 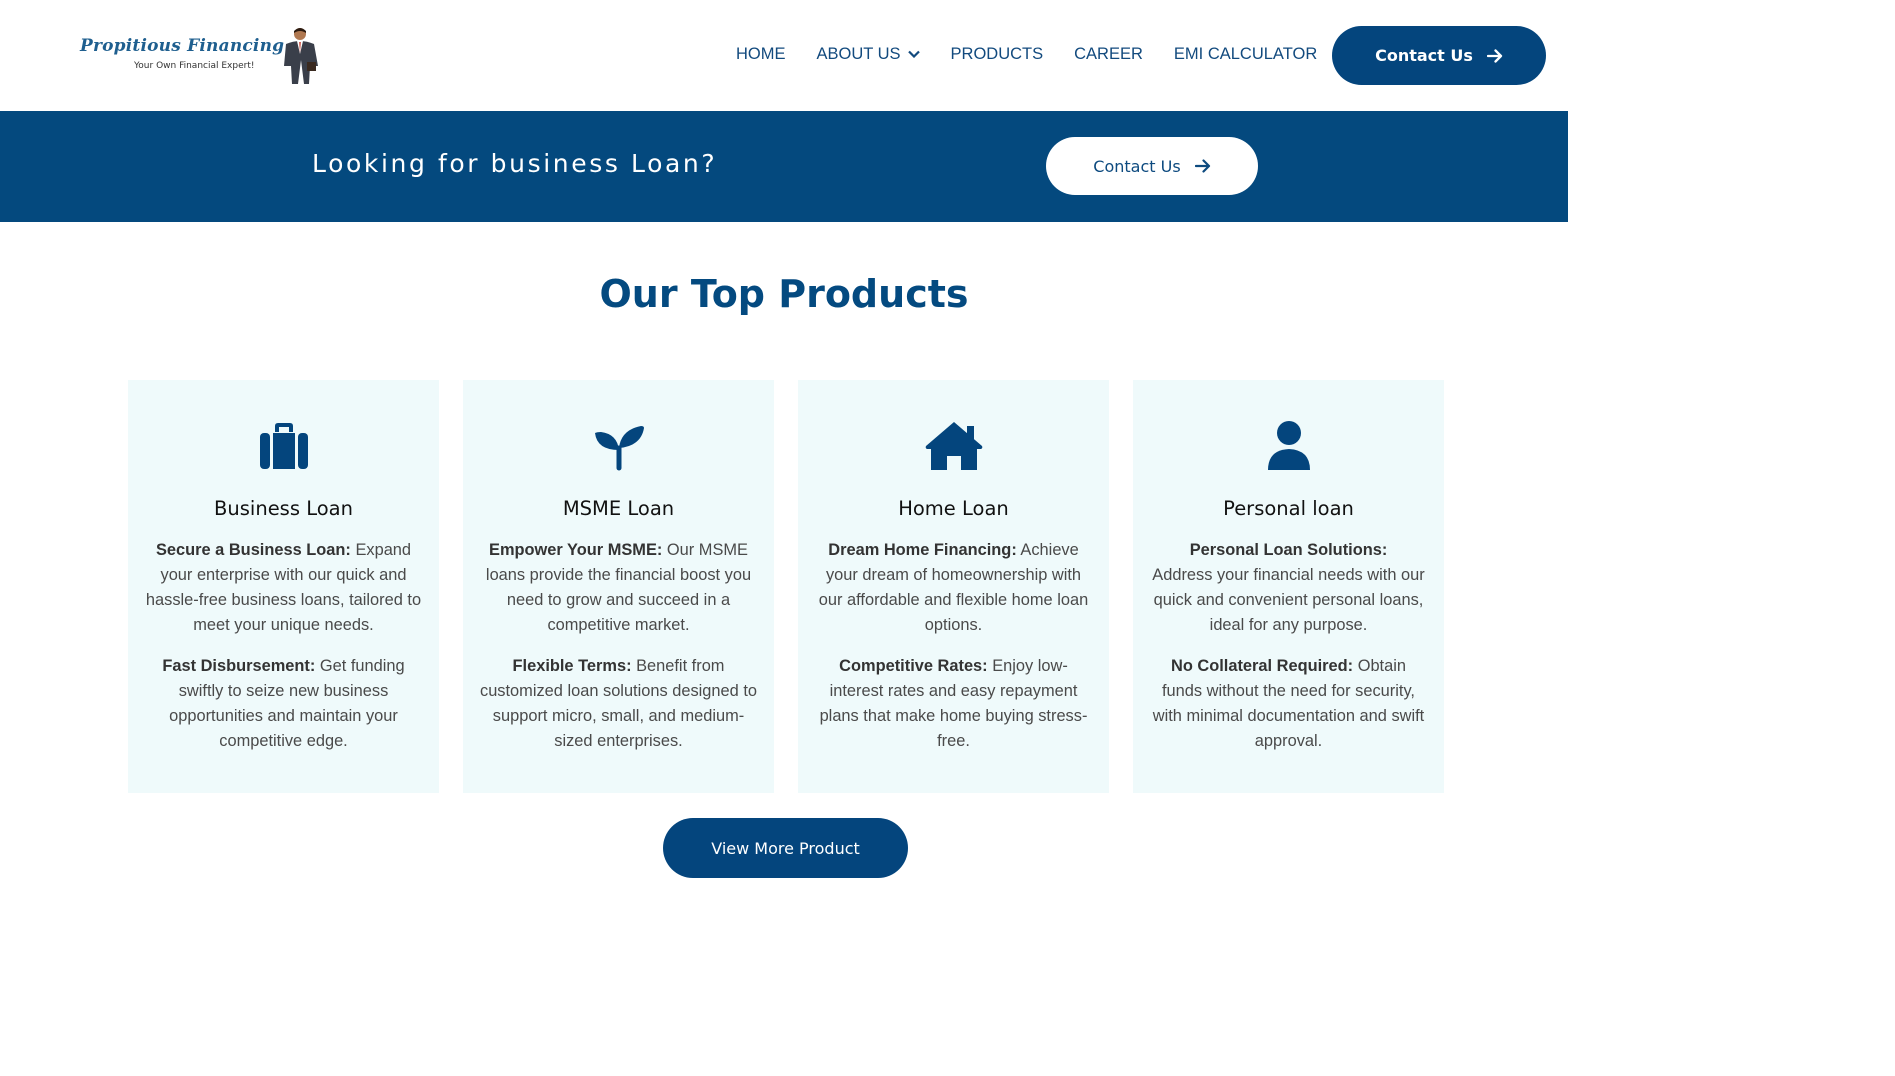 I want to click on user-icon, so click(x=1288, y=445).